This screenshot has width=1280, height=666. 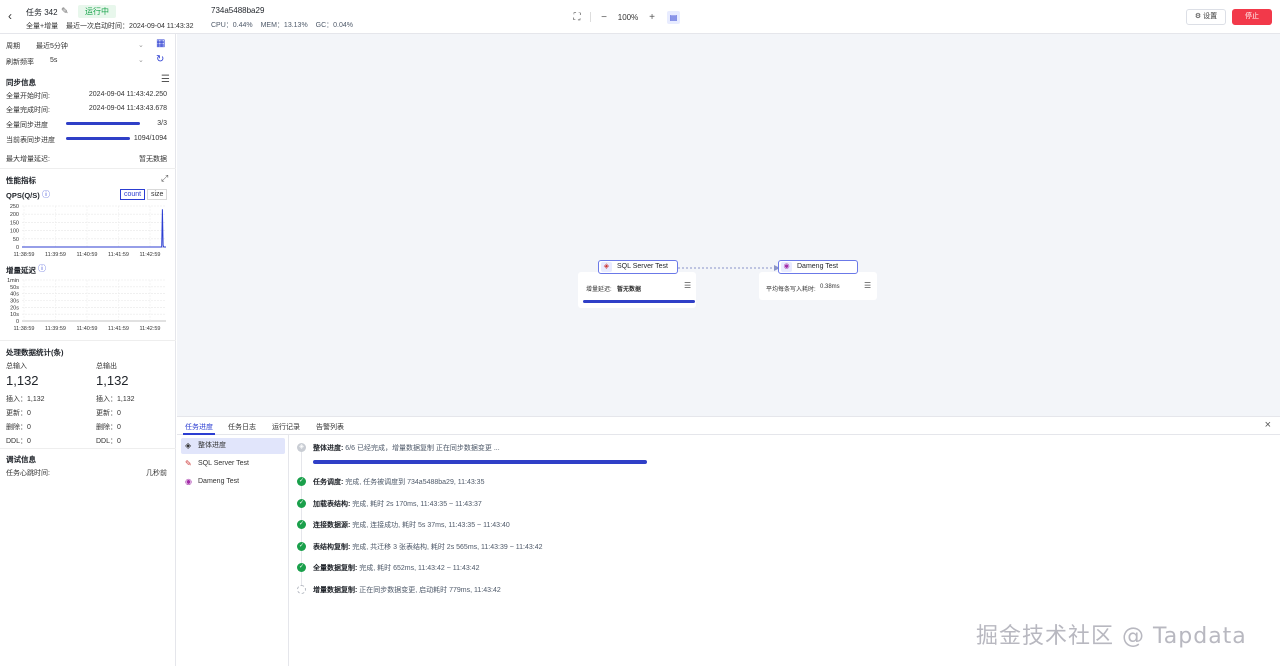 What do you see at coordinates (328, 482) in the screenshot?
I see `step-label: 任务调度:` at bounding box center [328, 482].